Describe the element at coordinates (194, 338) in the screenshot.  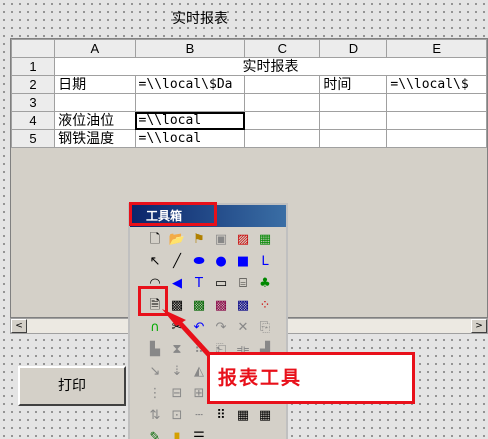
I see `callout-arrow-line` at that location.